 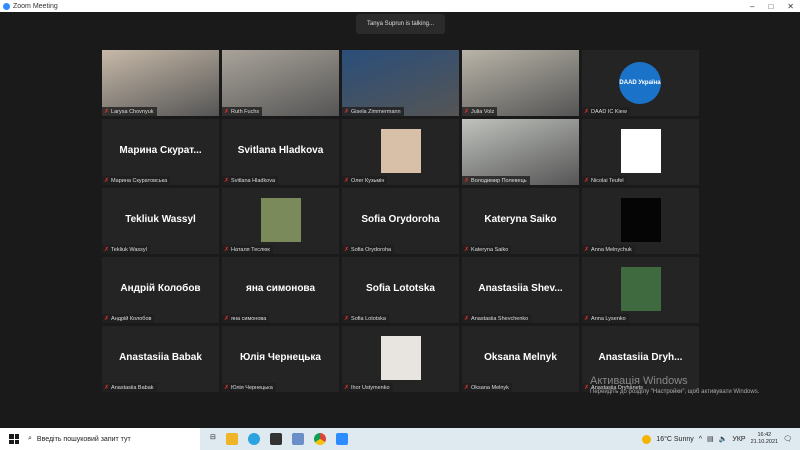 I want to click on participant-label: ✗ Nicolai Teufel, so click(x=604, y=180).